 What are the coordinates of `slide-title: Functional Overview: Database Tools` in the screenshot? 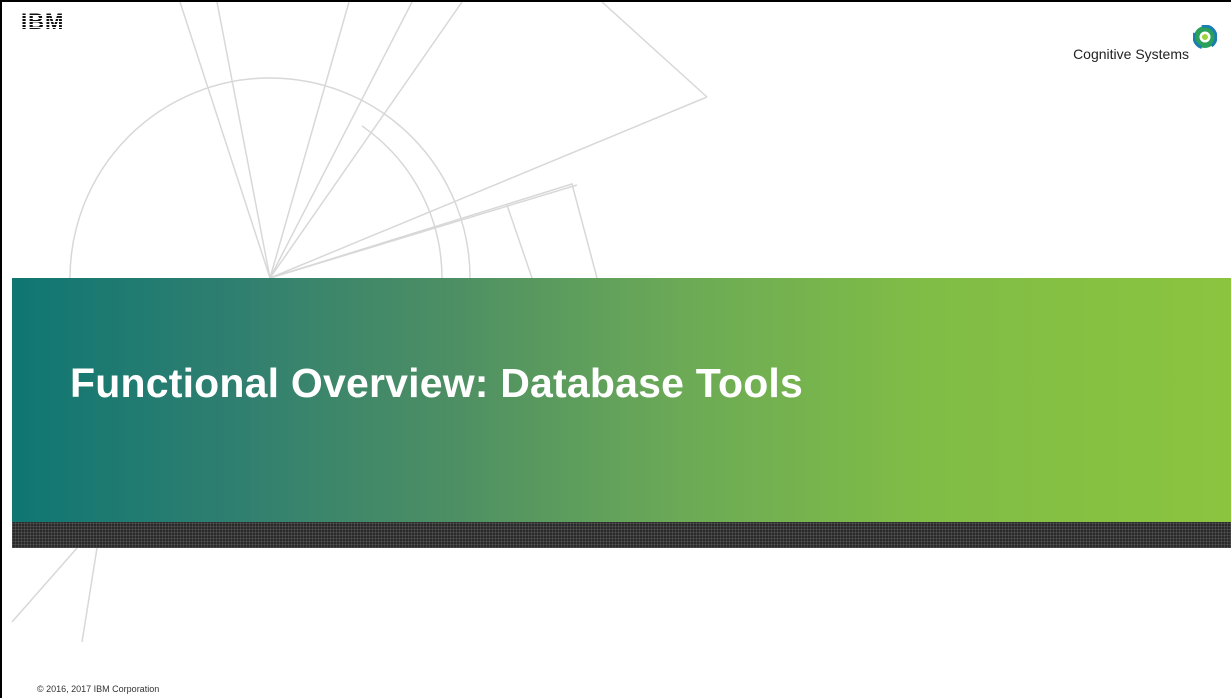 It's located at (437, 383).